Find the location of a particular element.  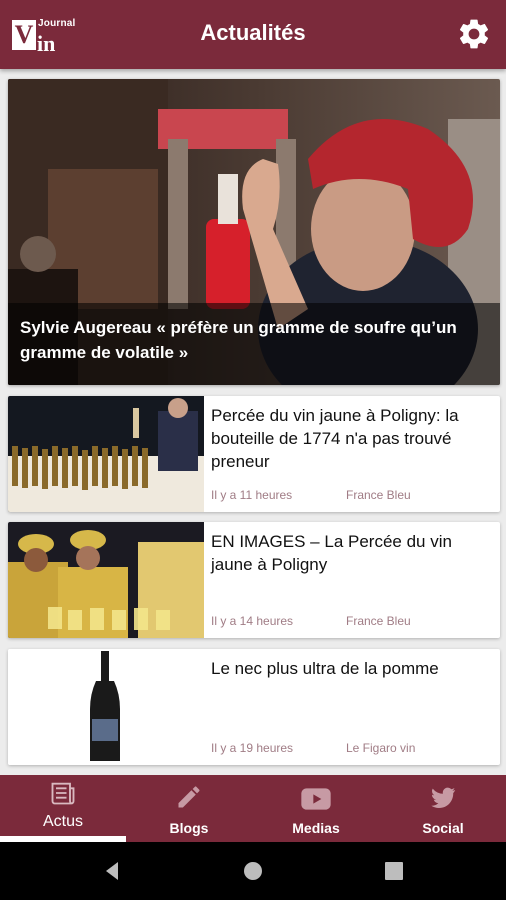

tab-blogs: Blogs is located at coordinates (189, 808).